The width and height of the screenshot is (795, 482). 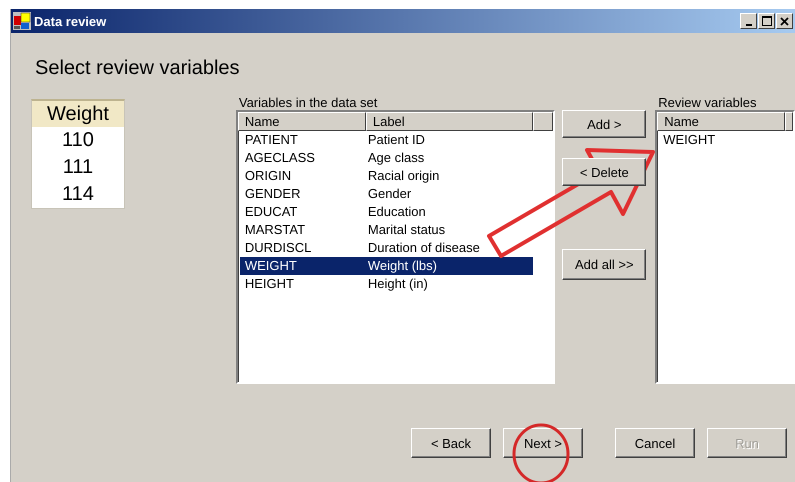 What do you see at coordinates (397, 212) in the screenshot?
I see `variable-label: Education` at bounding box center [397, 212].